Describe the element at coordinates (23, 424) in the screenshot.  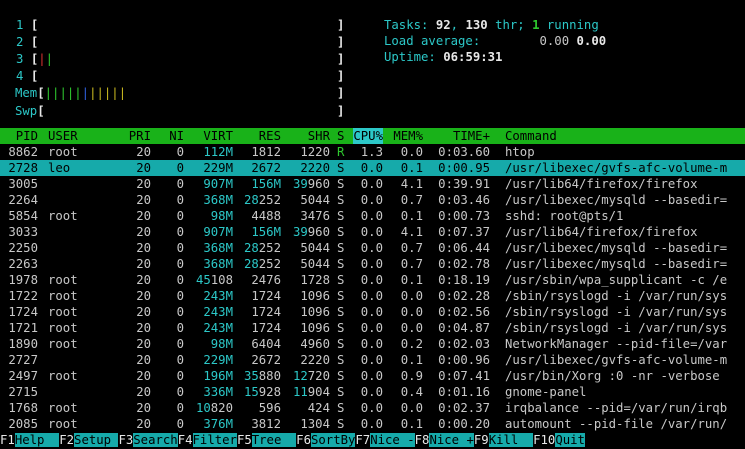
I see `cell-pid: 2085` at that location.